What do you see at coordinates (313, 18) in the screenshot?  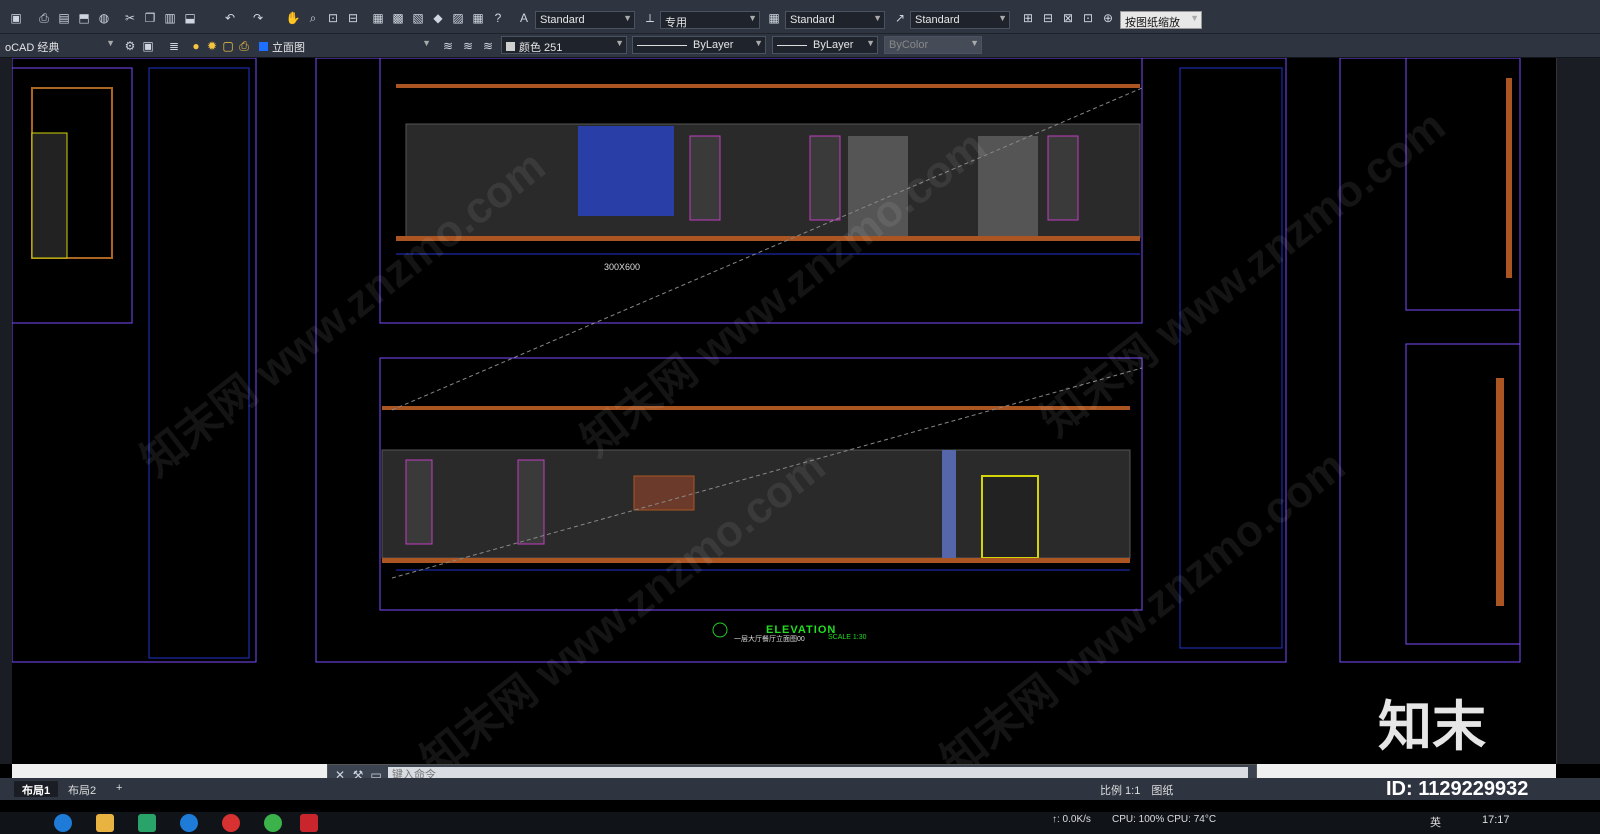 I see `zoom-realtime-icon: ⌕` at bounding box center [313, 18].